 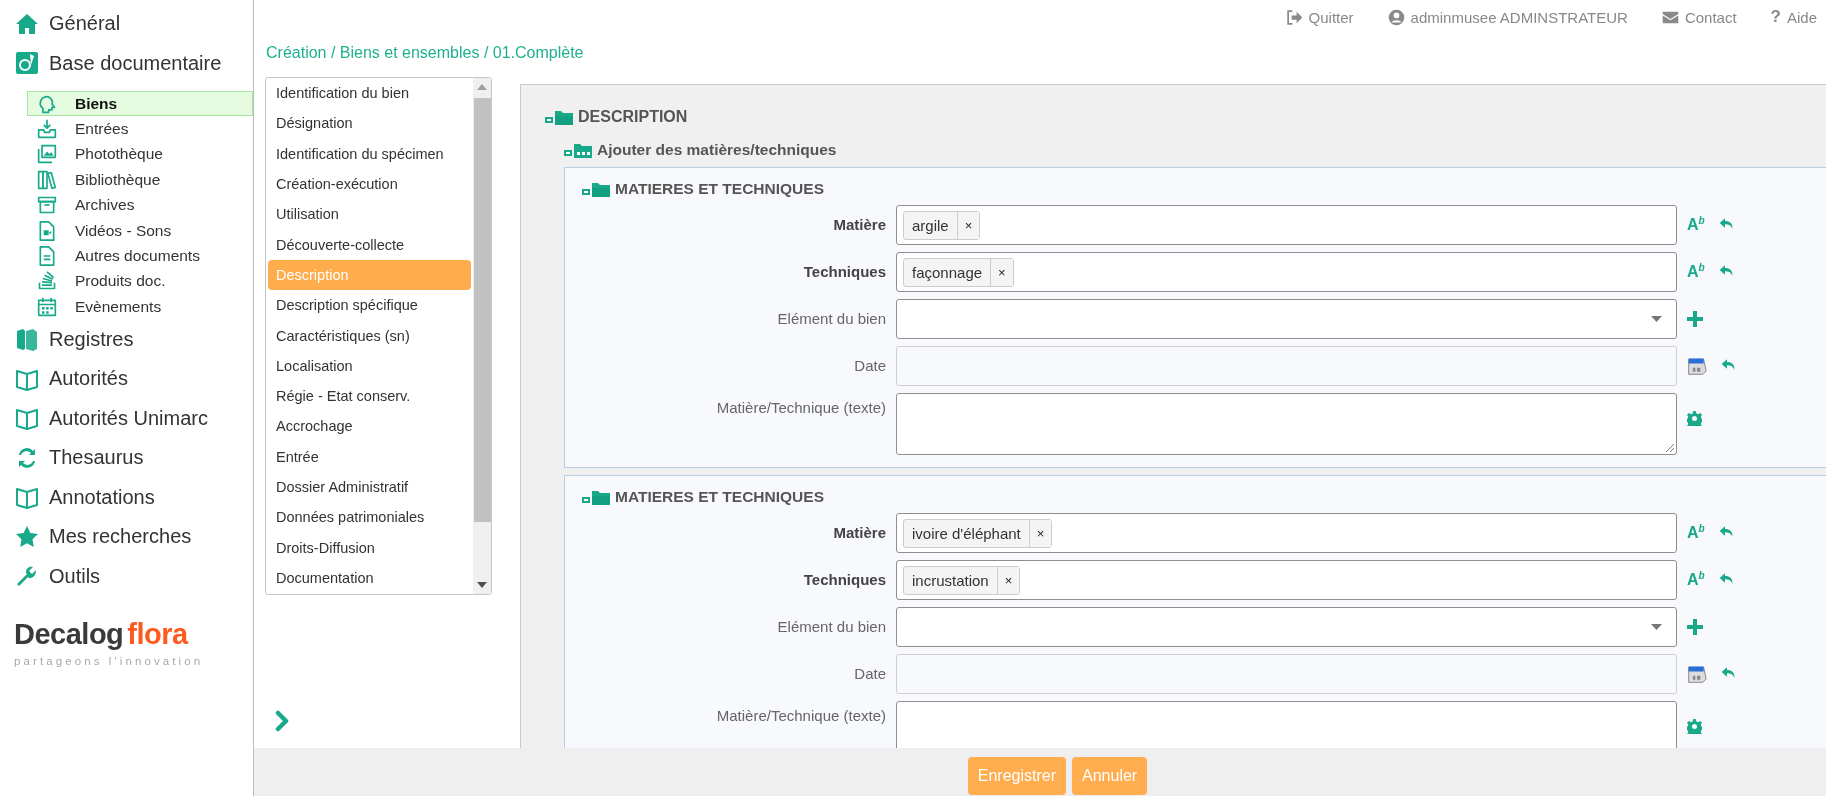 I want to click on sidebar-subitem: Autres documents, so click(x=140, y=256).